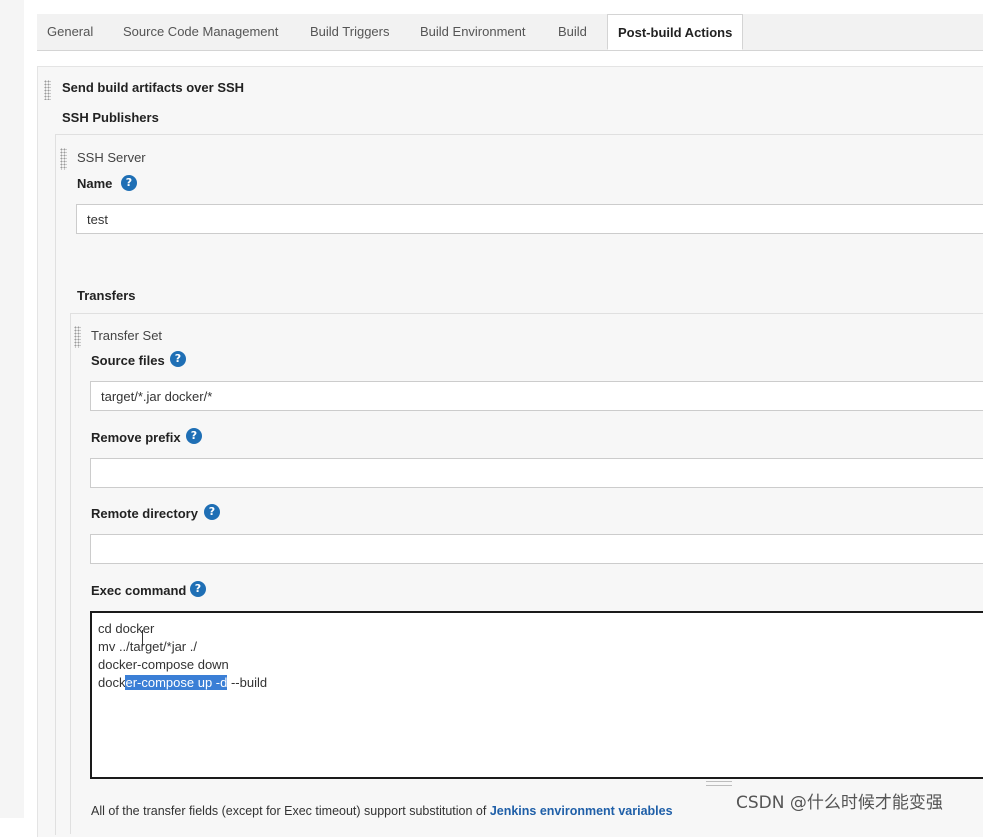 The height and width of the screenshot is (837, 983). What do you see at coordinates (536, 549) in the screenshot?
I see `remote-directory-input` at bounding box center [536, 549].